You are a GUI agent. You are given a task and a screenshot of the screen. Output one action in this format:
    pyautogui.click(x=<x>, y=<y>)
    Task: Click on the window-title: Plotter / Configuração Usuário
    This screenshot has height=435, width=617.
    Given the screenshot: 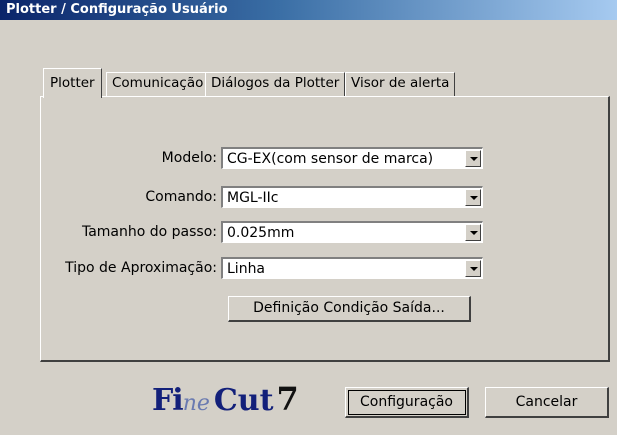 What is the action you would take?
    pyautogui.click(x=308, y=10)
    